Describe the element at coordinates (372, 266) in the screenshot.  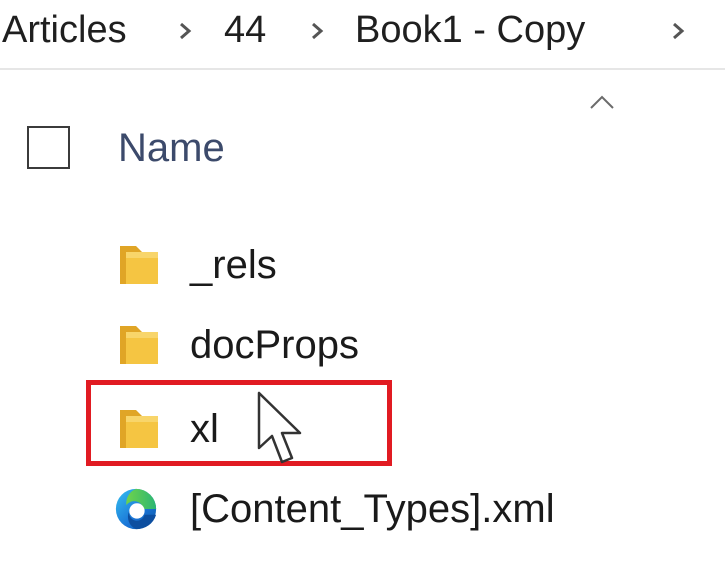
I see `list-item: _rels` at that location.